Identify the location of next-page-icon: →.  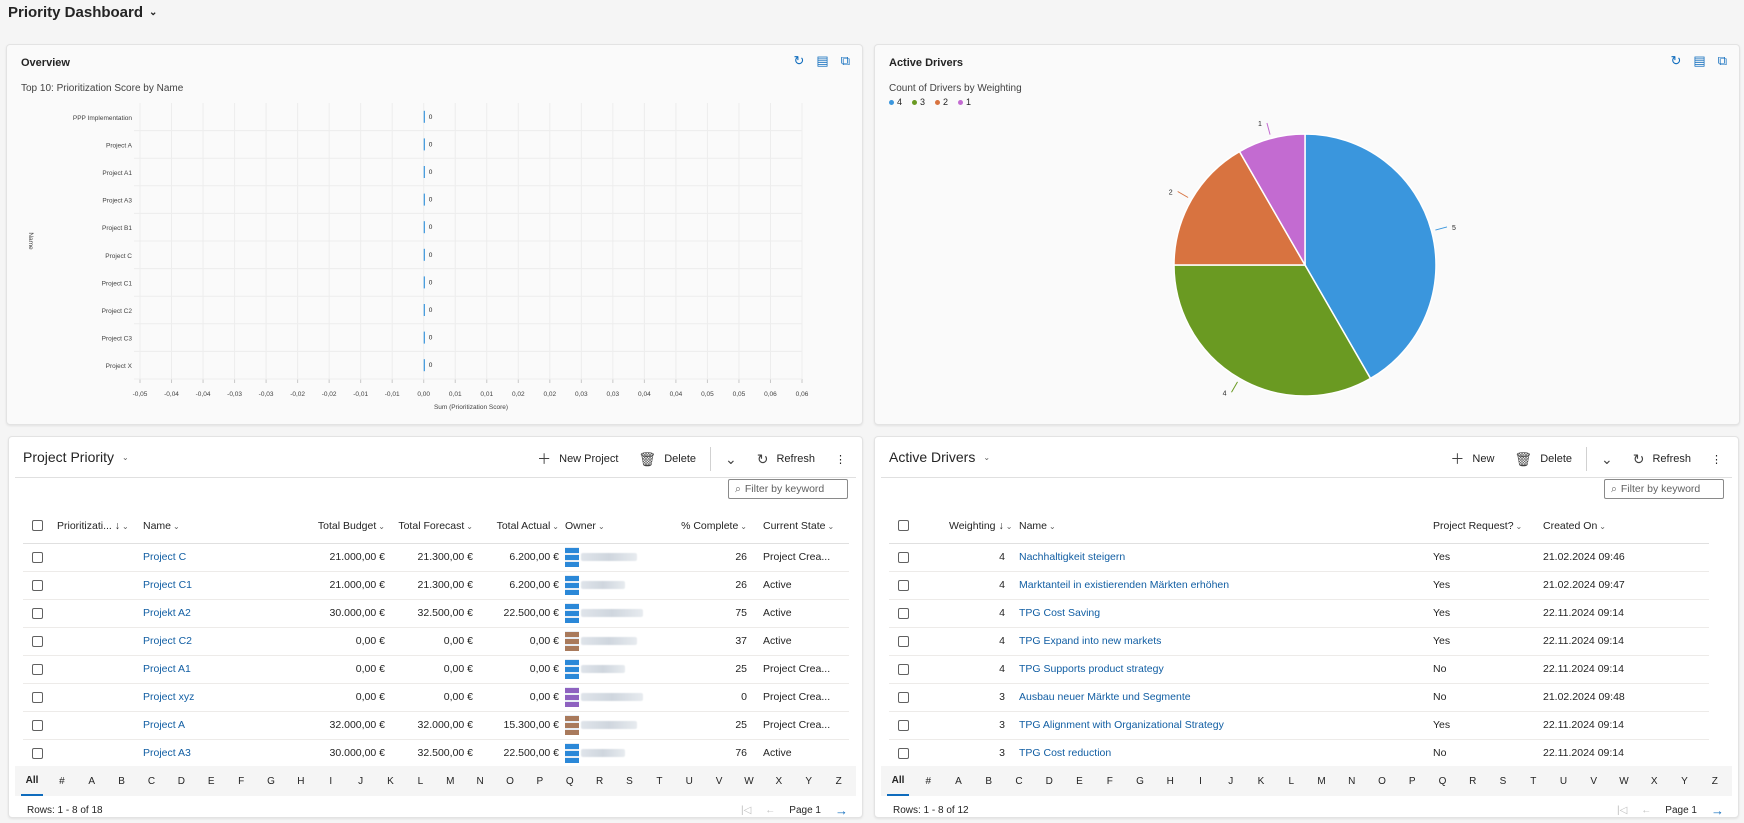
(1717, 810).